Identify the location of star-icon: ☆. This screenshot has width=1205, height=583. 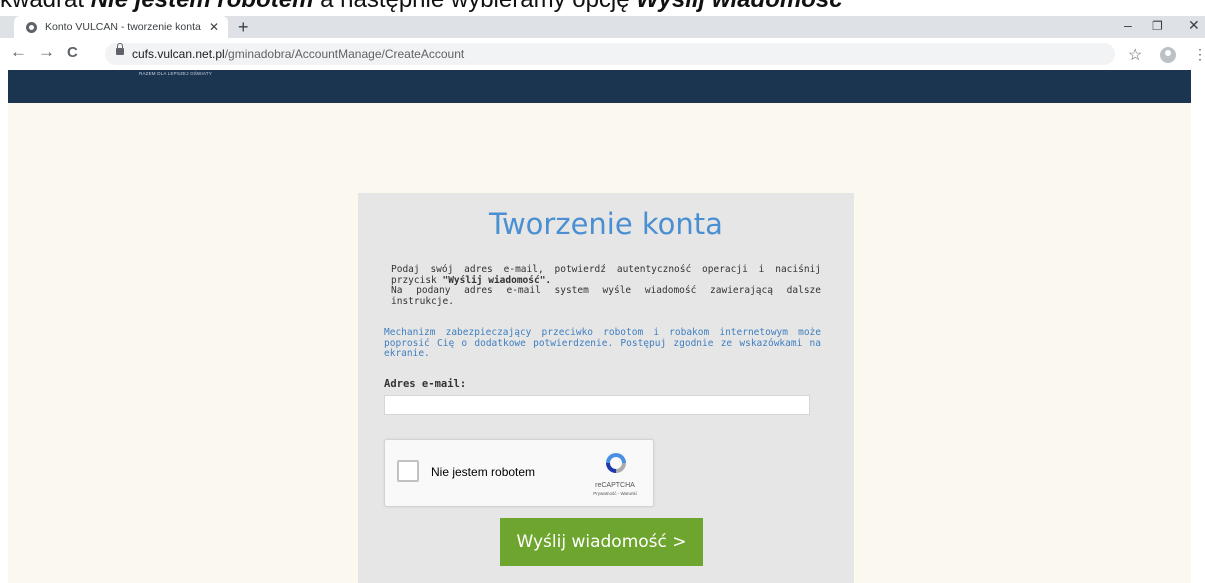
(1135, 55).